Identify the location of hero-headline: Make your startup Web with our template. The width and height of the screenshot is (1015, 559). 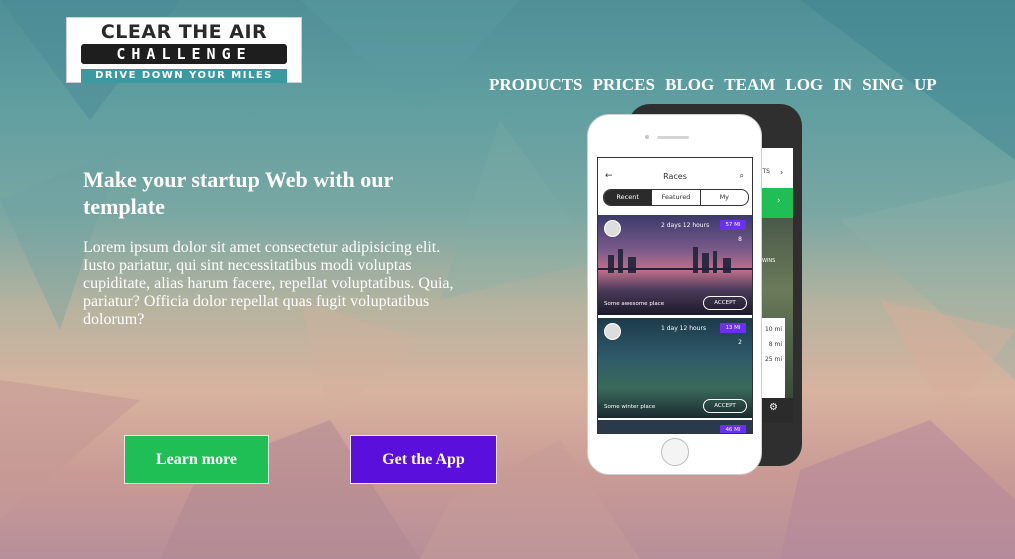
(238, 193).